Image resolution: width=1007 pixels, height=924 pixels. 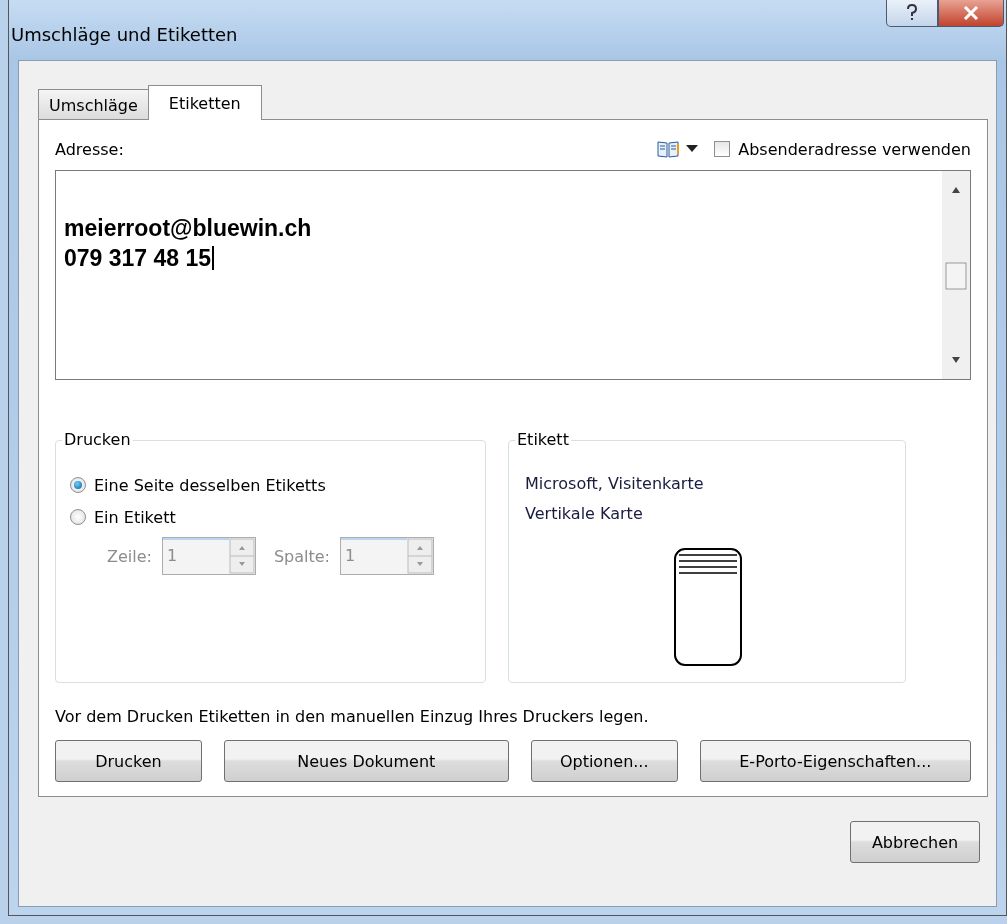 What do you see at coordinates (692, 149) in the screenshot?
I see `dropdown-caret-icon` at bounding box center [692, 149].